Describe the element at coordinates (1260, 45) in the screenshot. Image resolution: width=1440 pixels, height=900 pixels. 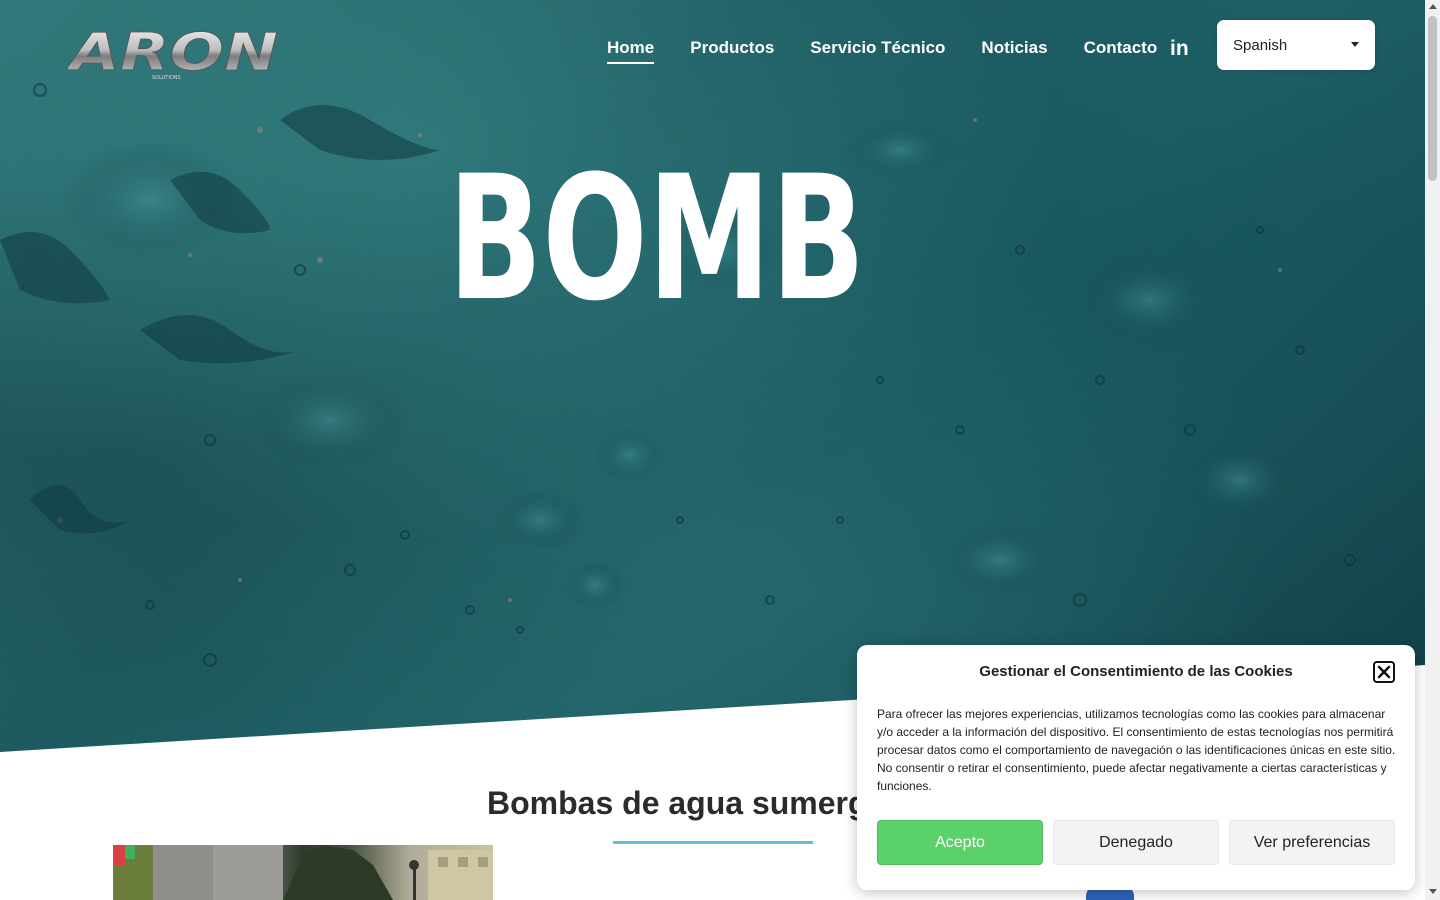
I see `language-select-value: Spanish` at that location.